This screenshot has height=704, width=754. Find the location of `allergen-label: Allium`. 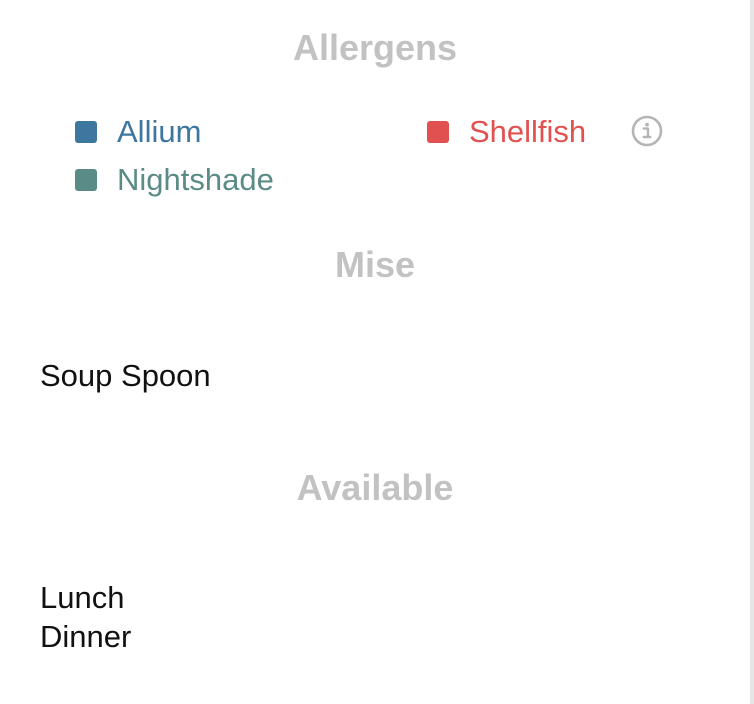

allergen-label: Allium is located at coordinates (159, 131).